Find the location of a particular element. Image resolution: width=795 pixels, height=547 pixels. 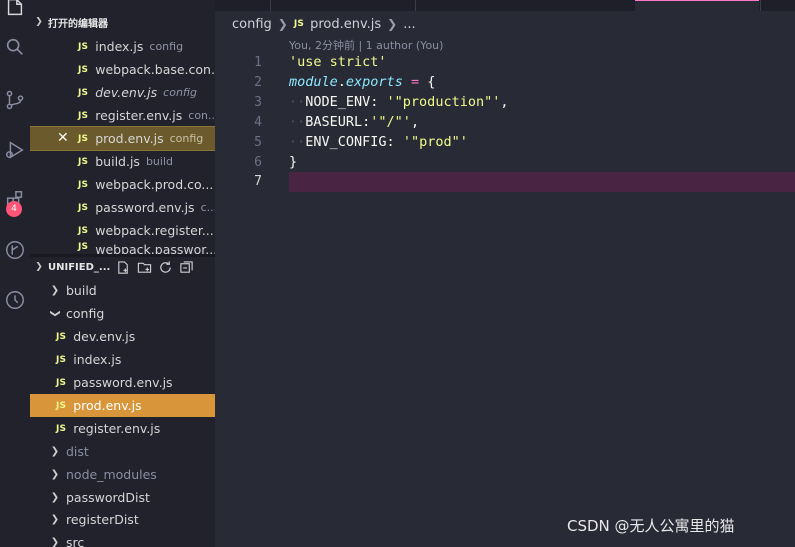

codelens-blame: You, 2分钟前 | 1 author (You) is located at coordinates (366, 45).